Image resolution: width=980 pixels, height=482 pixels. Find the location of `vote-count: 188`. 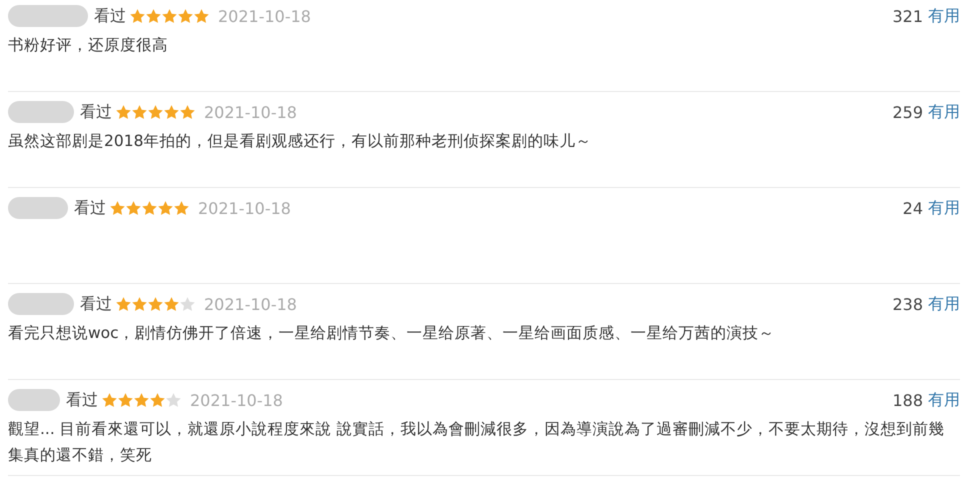

vote-count: 188 is located at coordinates (907, 400).